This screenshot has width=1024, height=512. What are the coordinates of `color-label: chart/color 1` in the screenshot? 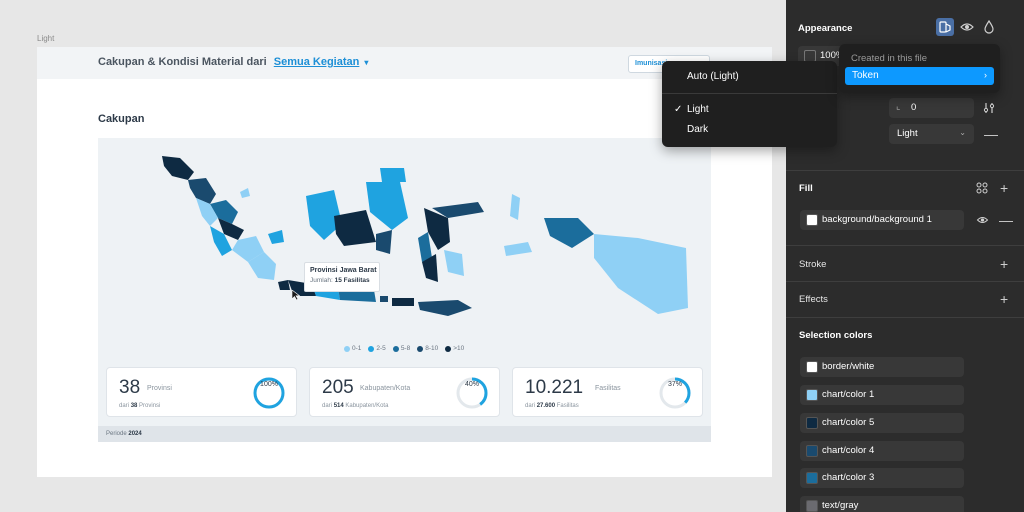 It's located at (848, 394).